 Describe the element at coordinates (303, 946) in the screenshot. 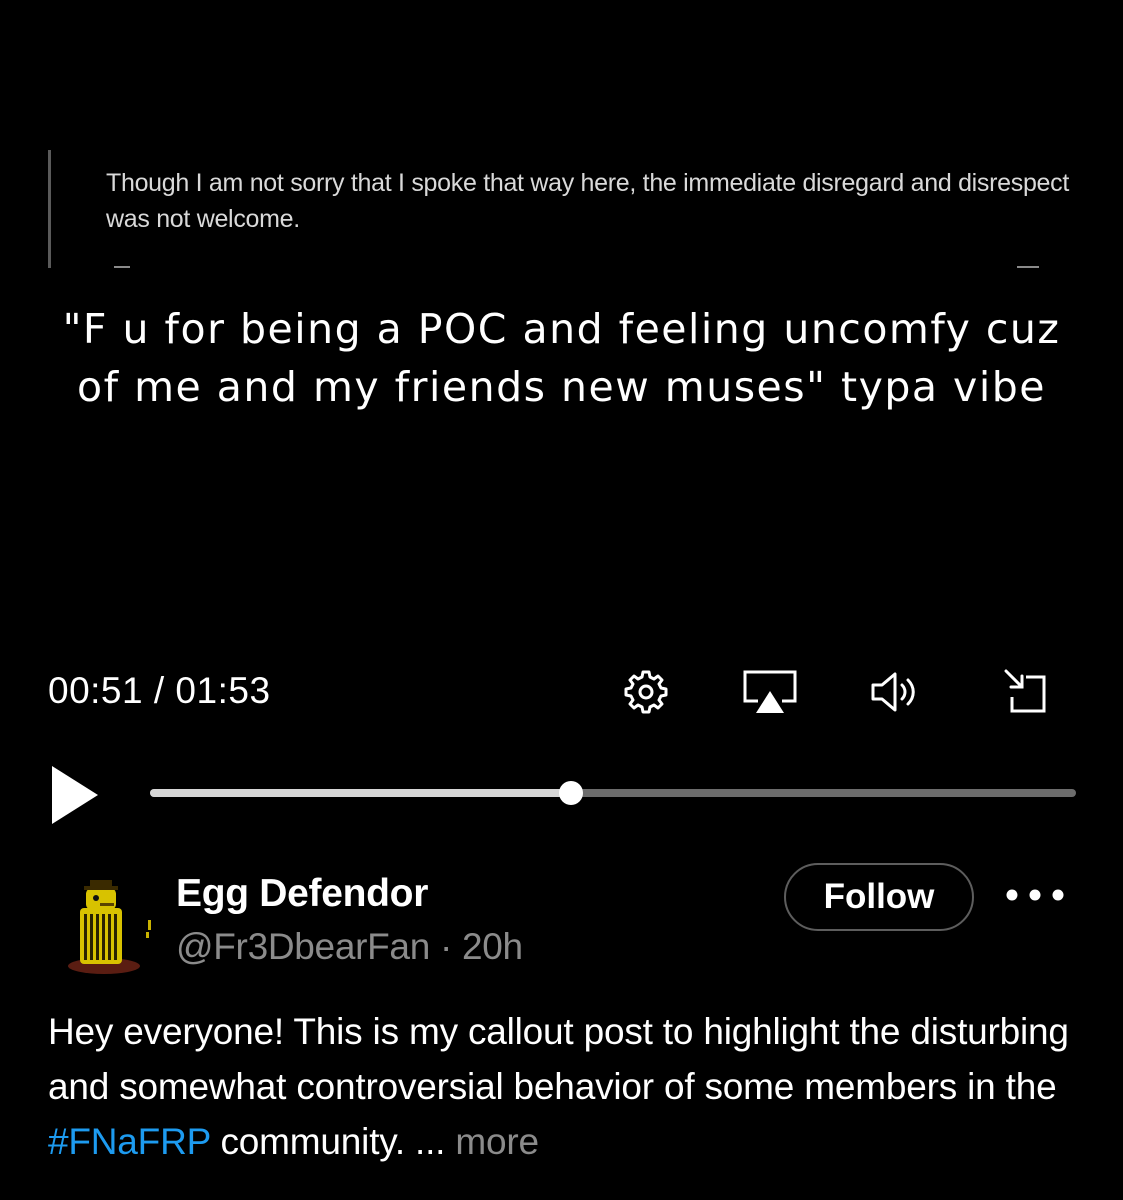

I see `author-handle: @Fr3DbearFan` at that location.